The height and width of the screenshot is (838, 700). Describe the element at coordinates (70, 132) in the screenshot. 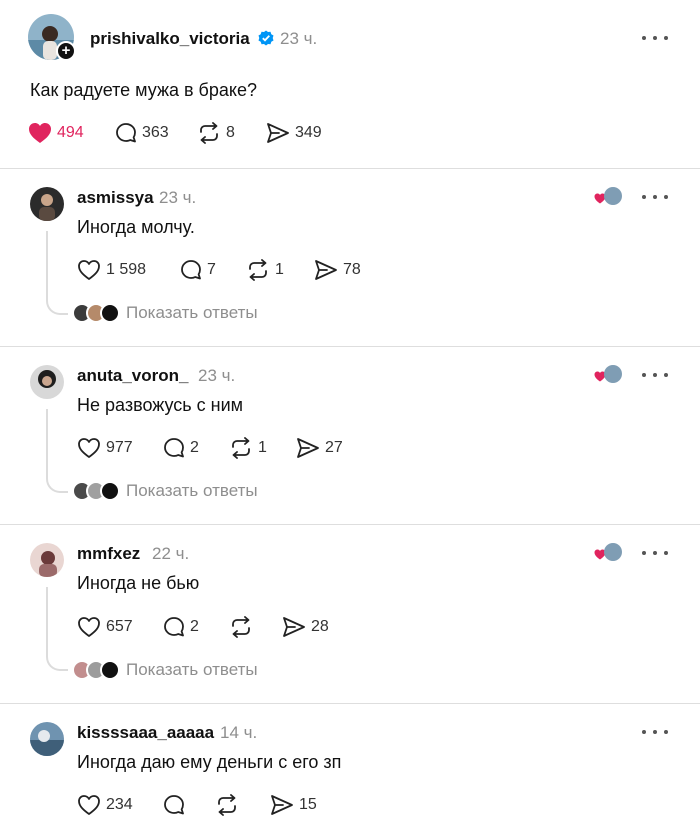

I see `like-count: 494` at that location.